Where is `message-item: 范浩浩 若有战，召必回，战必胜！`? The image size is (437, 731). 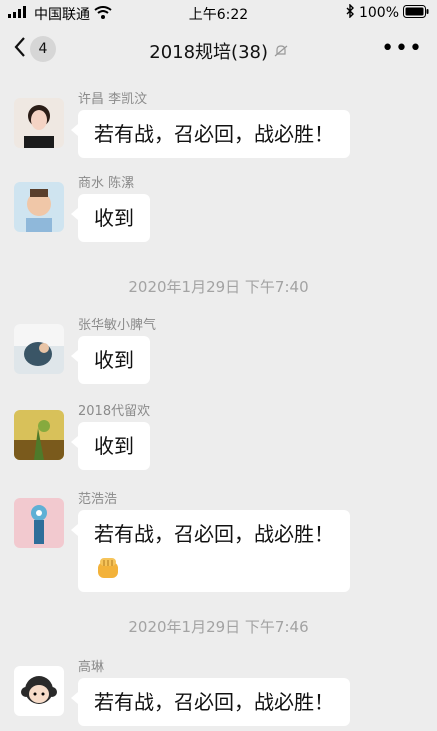
message-item: 范浩浩 若有战，召必回，战必胜！ is located at coordinates (219, 540).